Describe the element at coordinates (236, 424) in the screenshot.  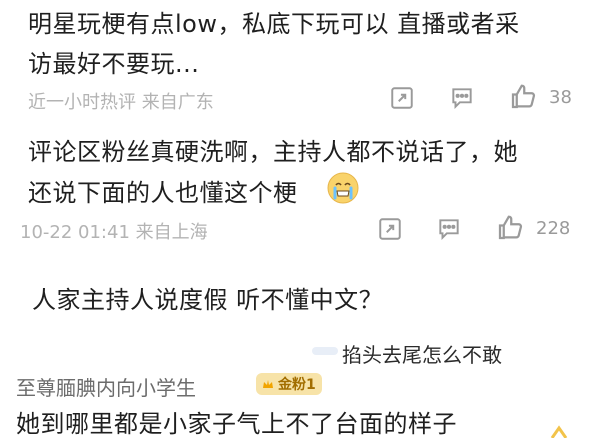
I see `comment-4-text-line1: 她到哪里都是小家子气上不了台面的样子` at that location.